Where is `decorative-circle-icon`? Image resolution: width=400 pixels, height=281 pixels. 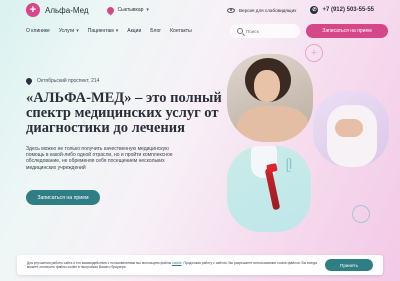
decorative-circle-icon is located at coordinates (361, 214).